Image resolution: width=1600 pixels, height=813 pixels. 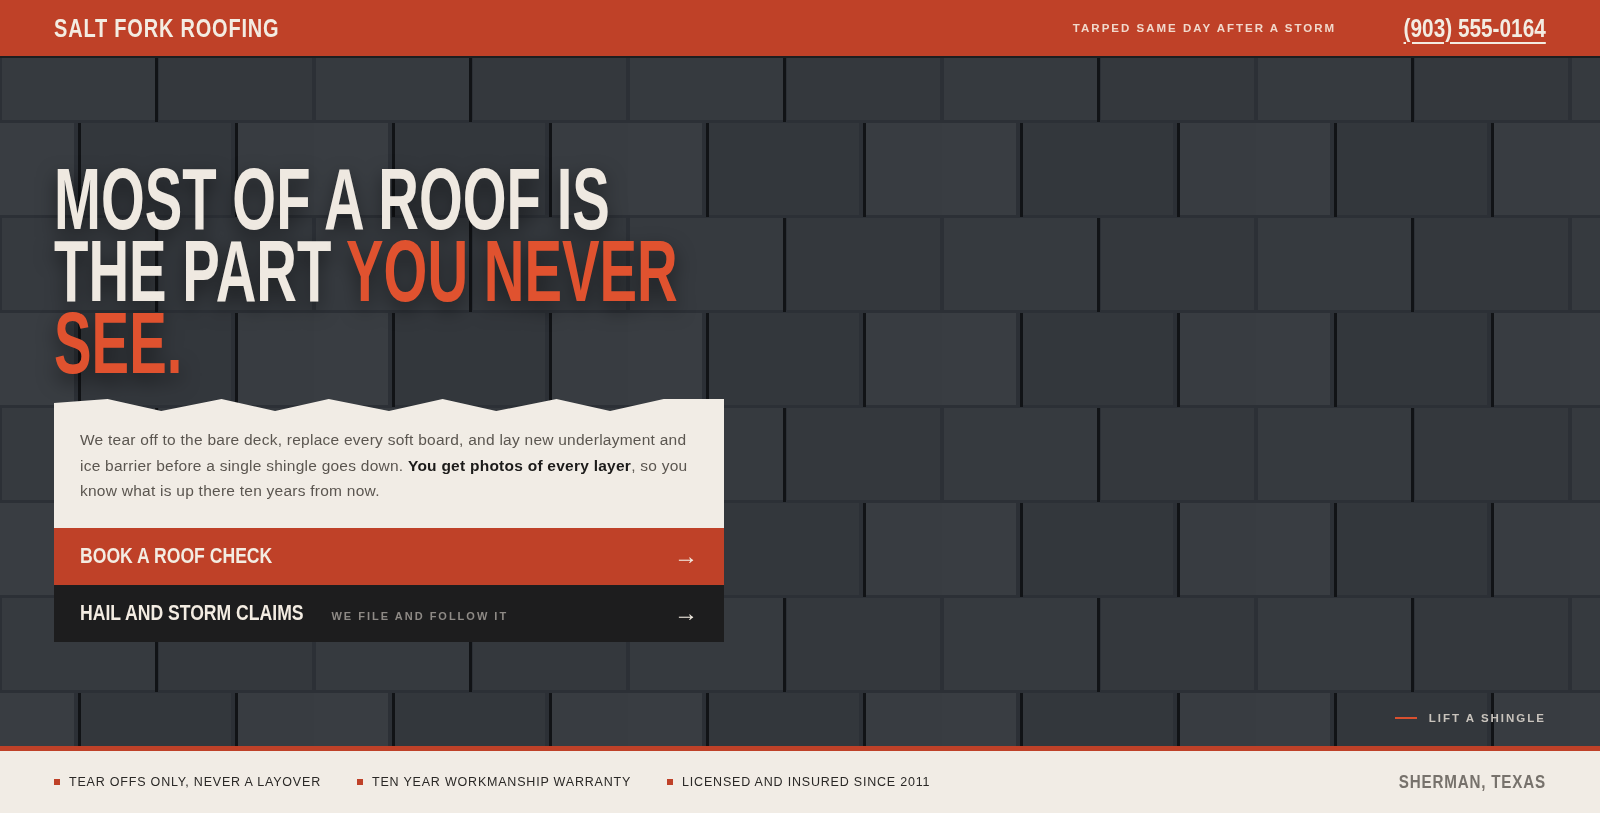 What do you see at coordinates (192, 613) in the screenshot?
I see `button-label: HAIL AND STORM CLAIMS` at bounding box center [192, 613].